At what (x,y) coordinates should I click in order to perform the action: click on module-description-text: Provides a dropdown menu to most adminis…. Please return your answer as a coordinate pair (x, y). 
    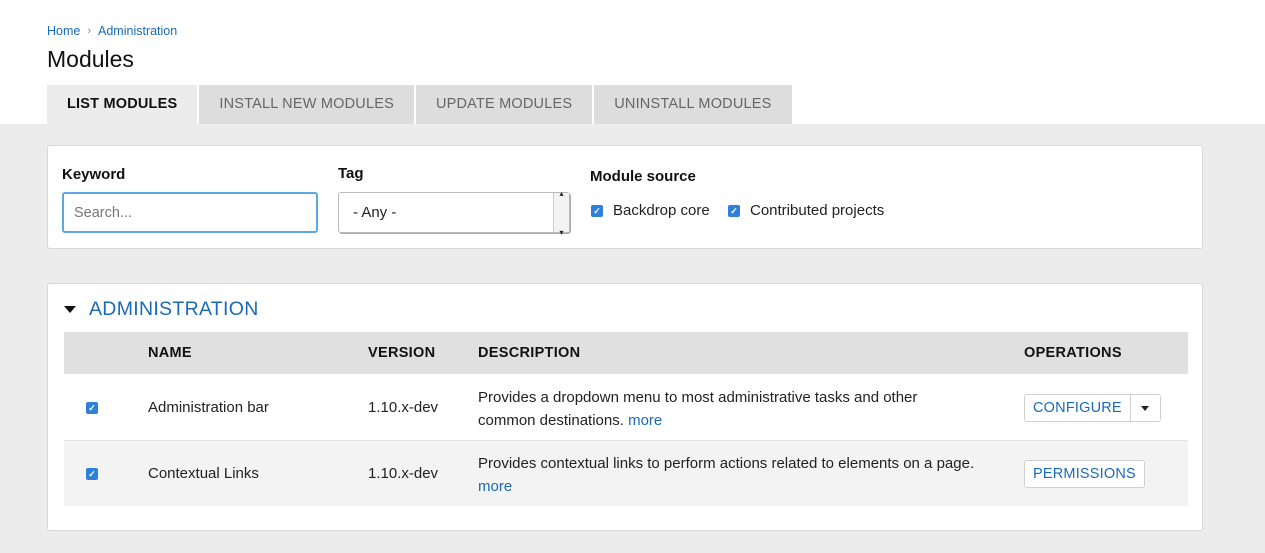
    Looking at the image, I should click on (698, 409).